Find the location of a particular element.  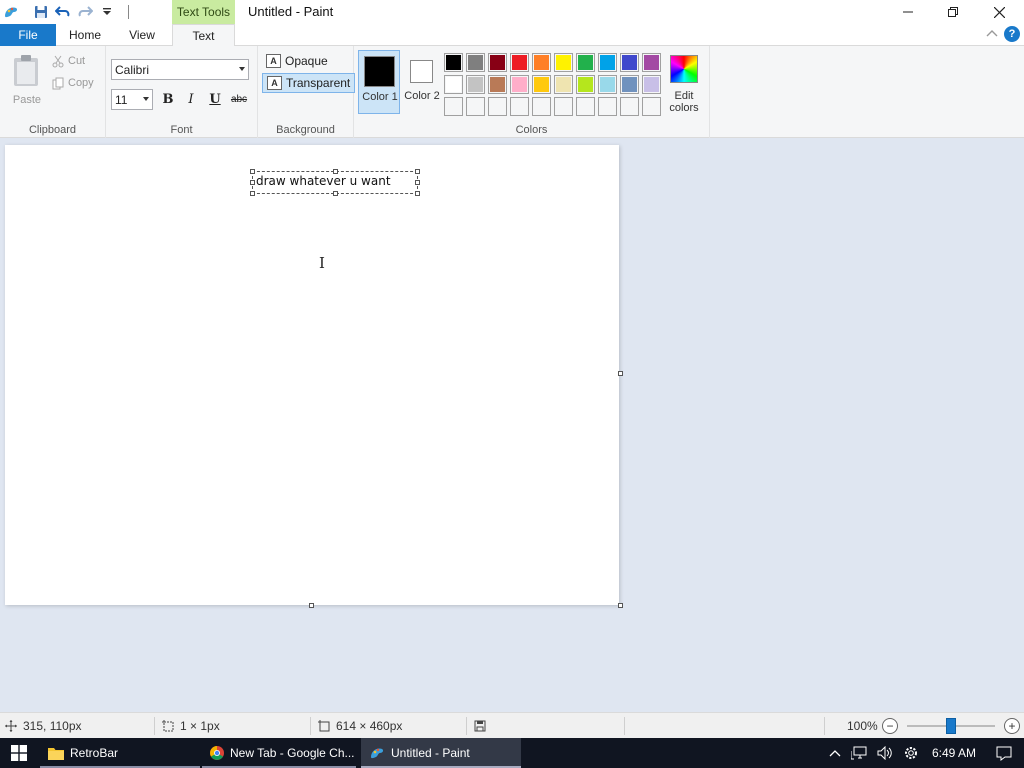

font-family-select: Calibri is located at coordinates (180, 69).